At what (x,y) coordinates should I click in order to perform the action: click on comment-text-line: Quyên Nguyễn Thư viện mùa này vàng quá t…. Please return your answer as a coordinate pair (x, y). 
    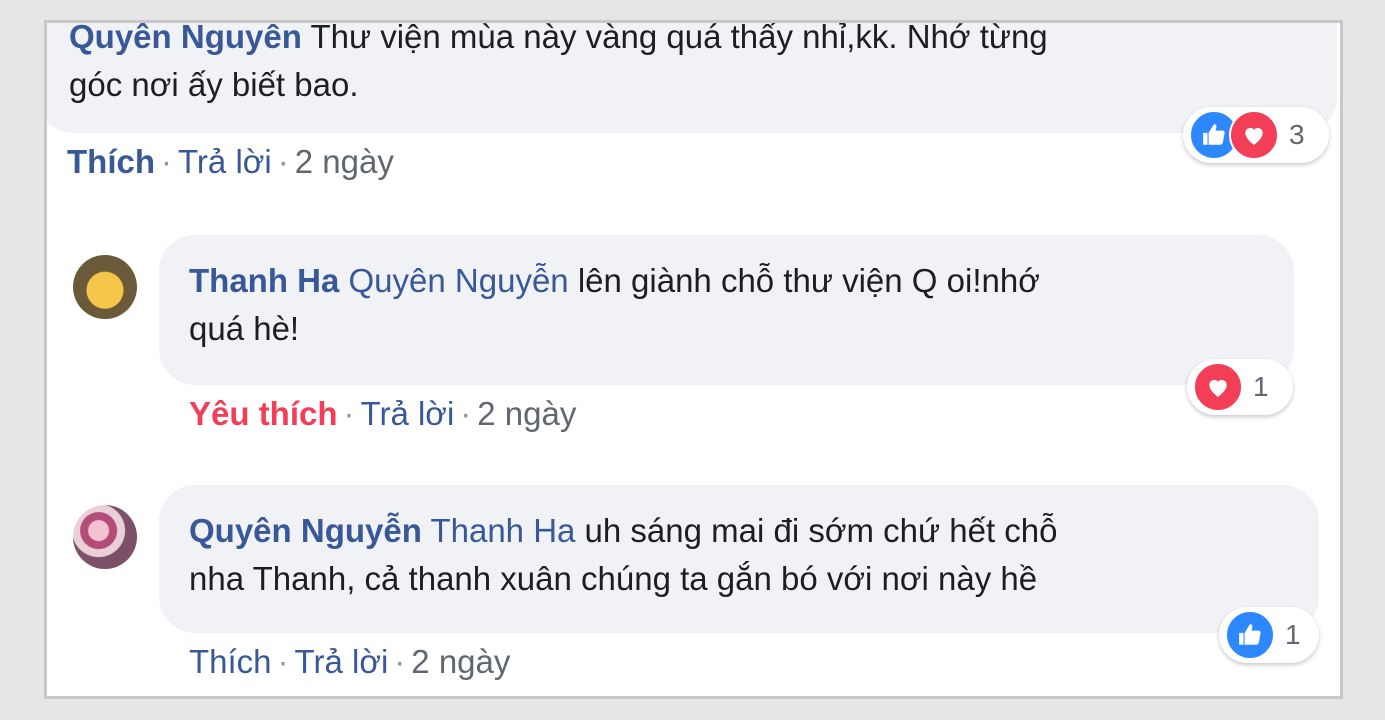
    Looking at the image, I should click on (703, 40).